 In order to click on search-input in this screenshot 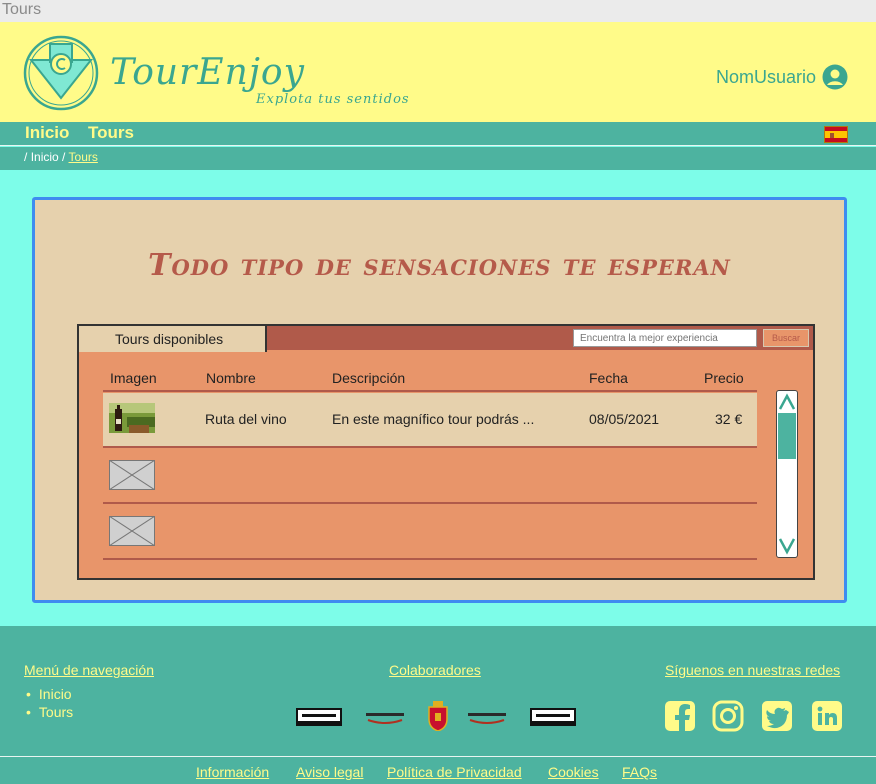, I will do `click(665, 338)`.